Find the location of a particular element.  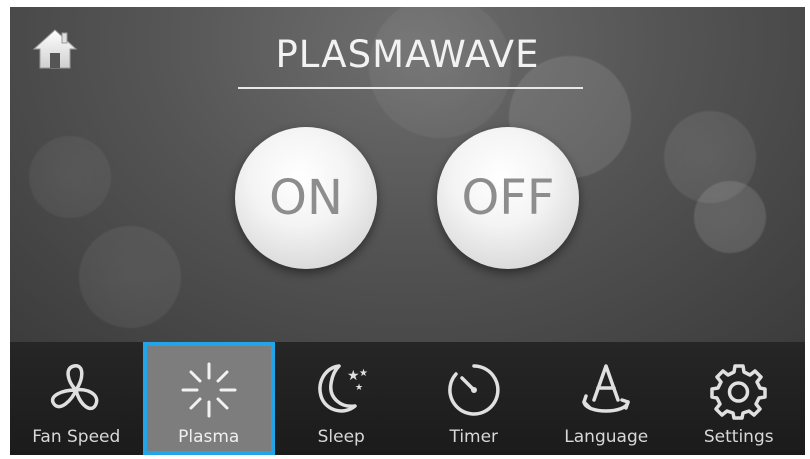

nav-label: Fan Speed is located at coordinates (76, 437).